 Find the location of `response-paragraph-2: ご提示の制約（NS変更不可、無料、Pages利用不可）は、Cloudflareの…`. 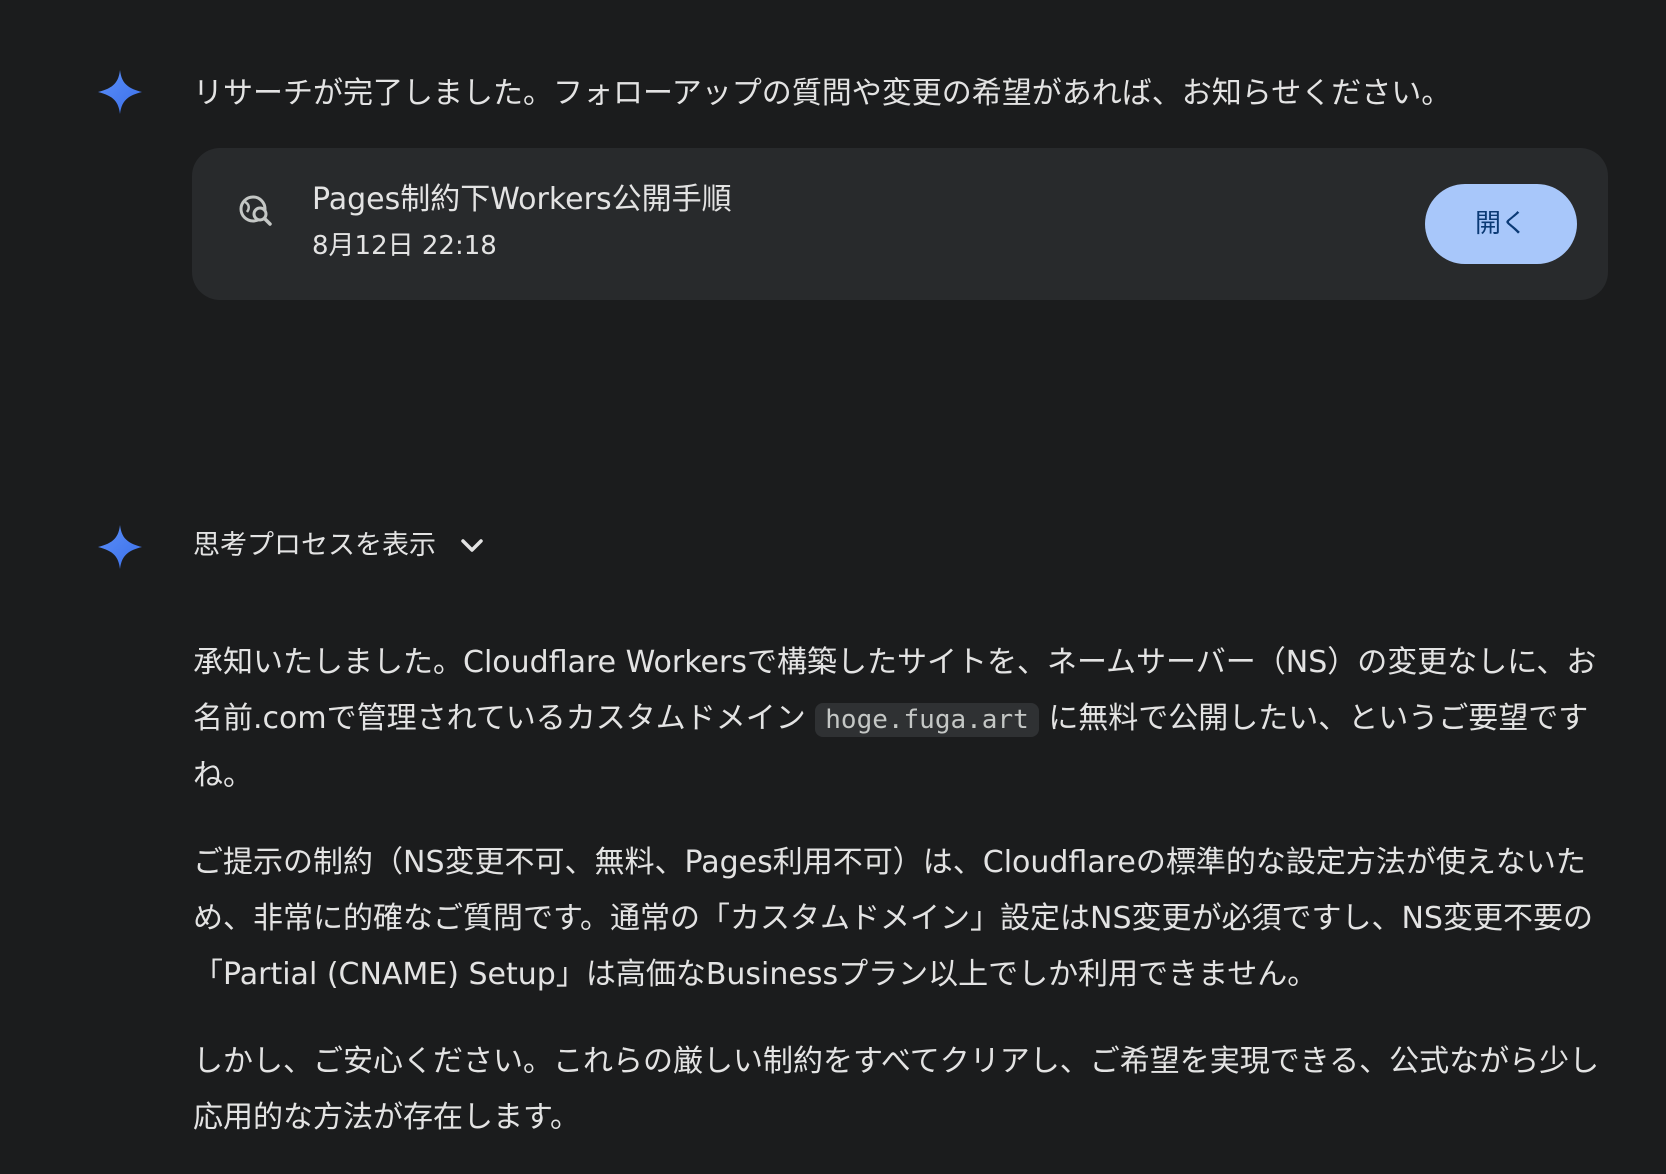

response-paragraph-2: ご提示の制約（NS変更不可、無料、Pages利用不可）は、Cloudflareの… is located at coordinates (893, 918).